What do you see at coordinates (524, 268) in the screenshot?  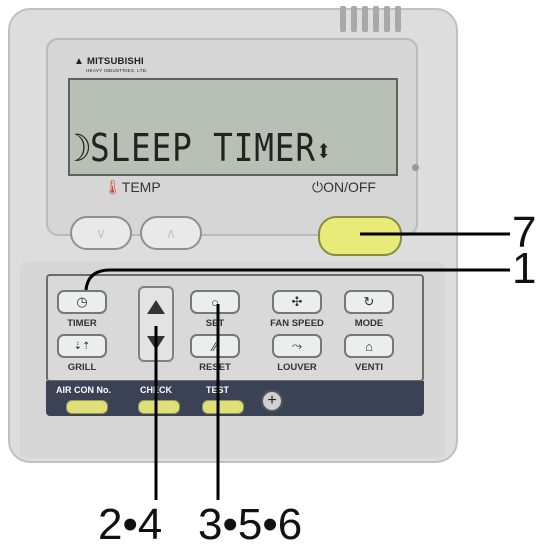 I see `callout-1: 1` at bounding box center [524, 268].